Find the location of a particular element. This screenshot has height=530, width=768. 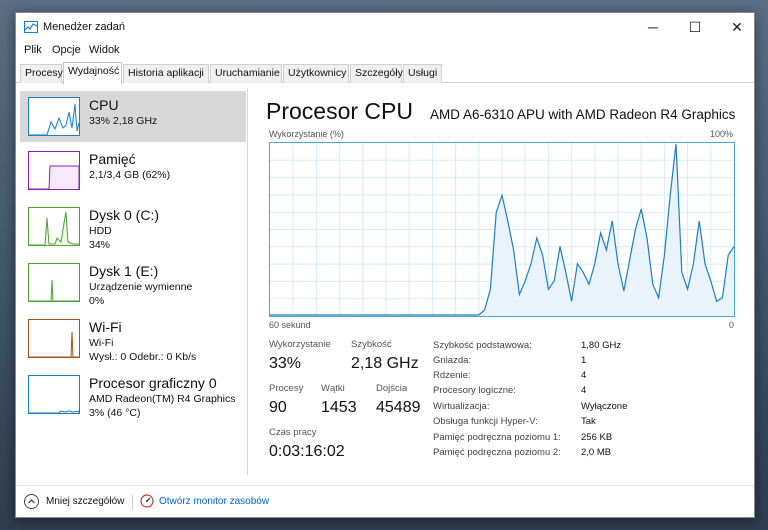

processes-label: Procesy is located at coordinates (286, 388).